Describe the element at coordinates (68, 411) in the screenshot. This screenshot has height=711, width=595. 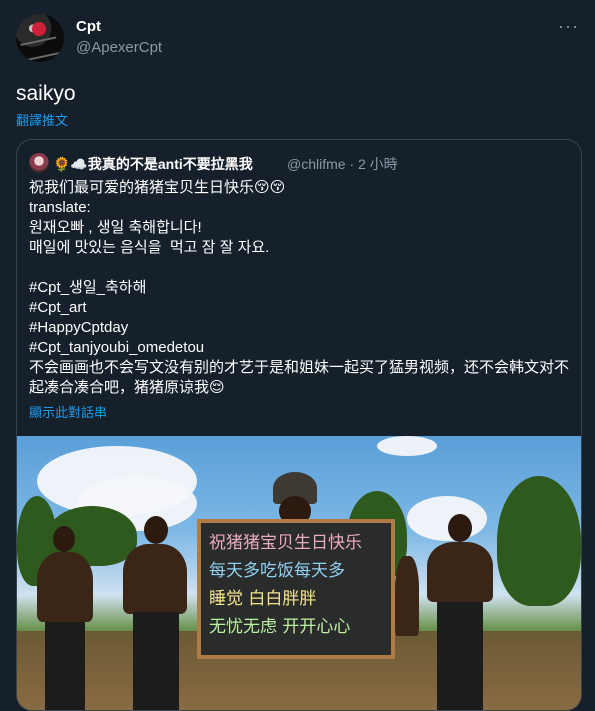
I see `show-thread-link: 顯示此對話串` at that location.